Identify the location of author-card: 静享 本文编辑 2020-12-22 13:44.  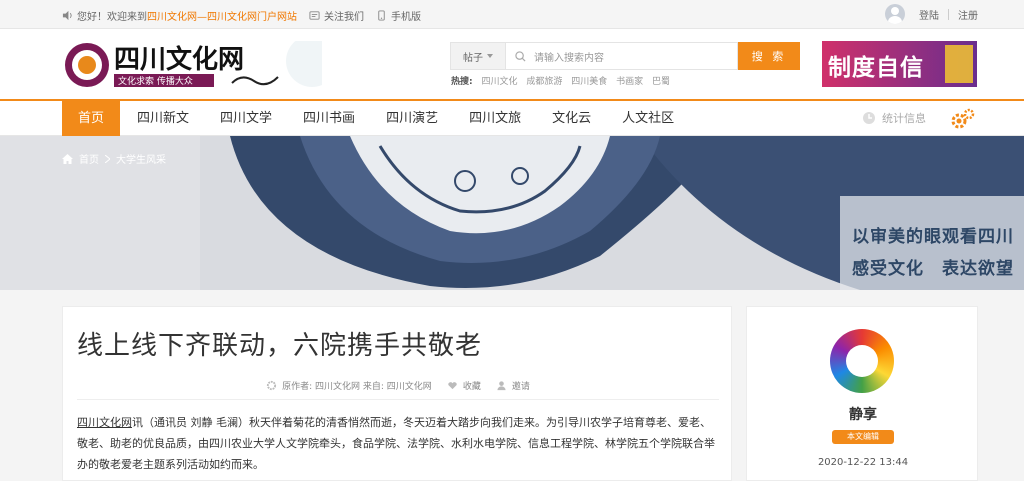
(862, 393).